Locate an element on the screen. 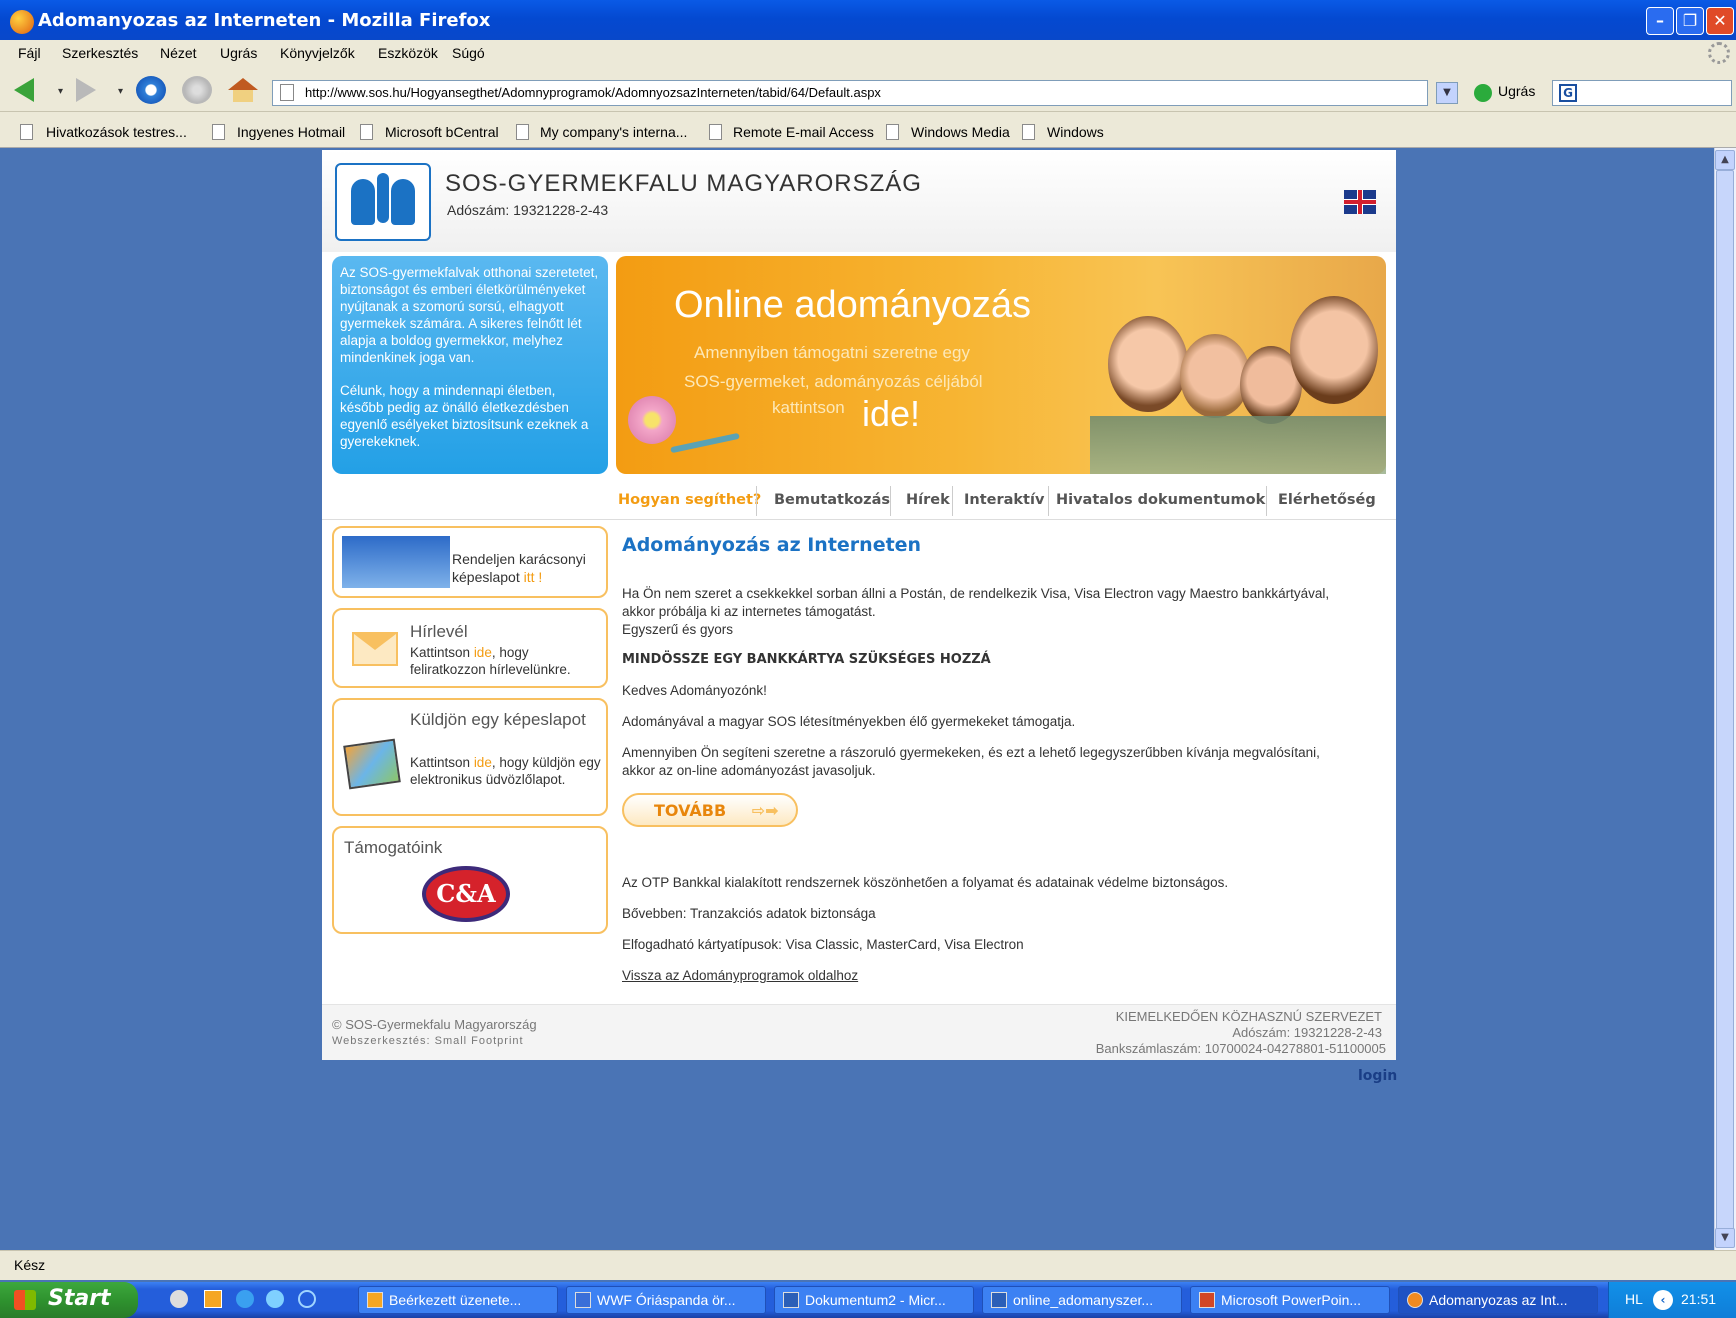 Image resolution: width=1736 pixels, height=1318 pixels. go-button: Ugrás is located at coordinates (1503, 91).